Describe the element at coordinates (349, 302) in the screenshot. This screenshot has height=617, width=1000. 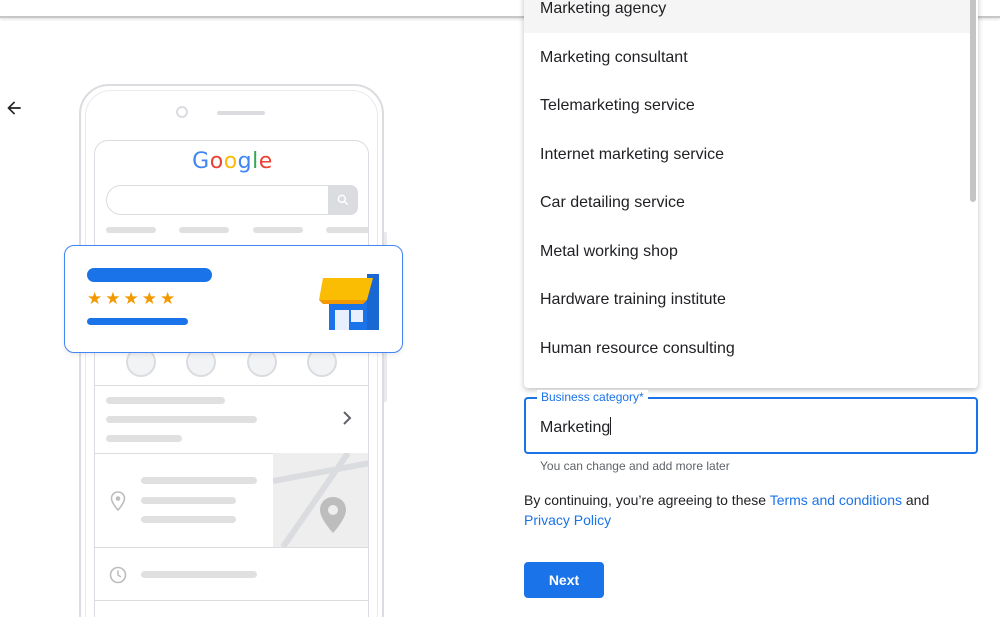
I see `store-icon` at that location.